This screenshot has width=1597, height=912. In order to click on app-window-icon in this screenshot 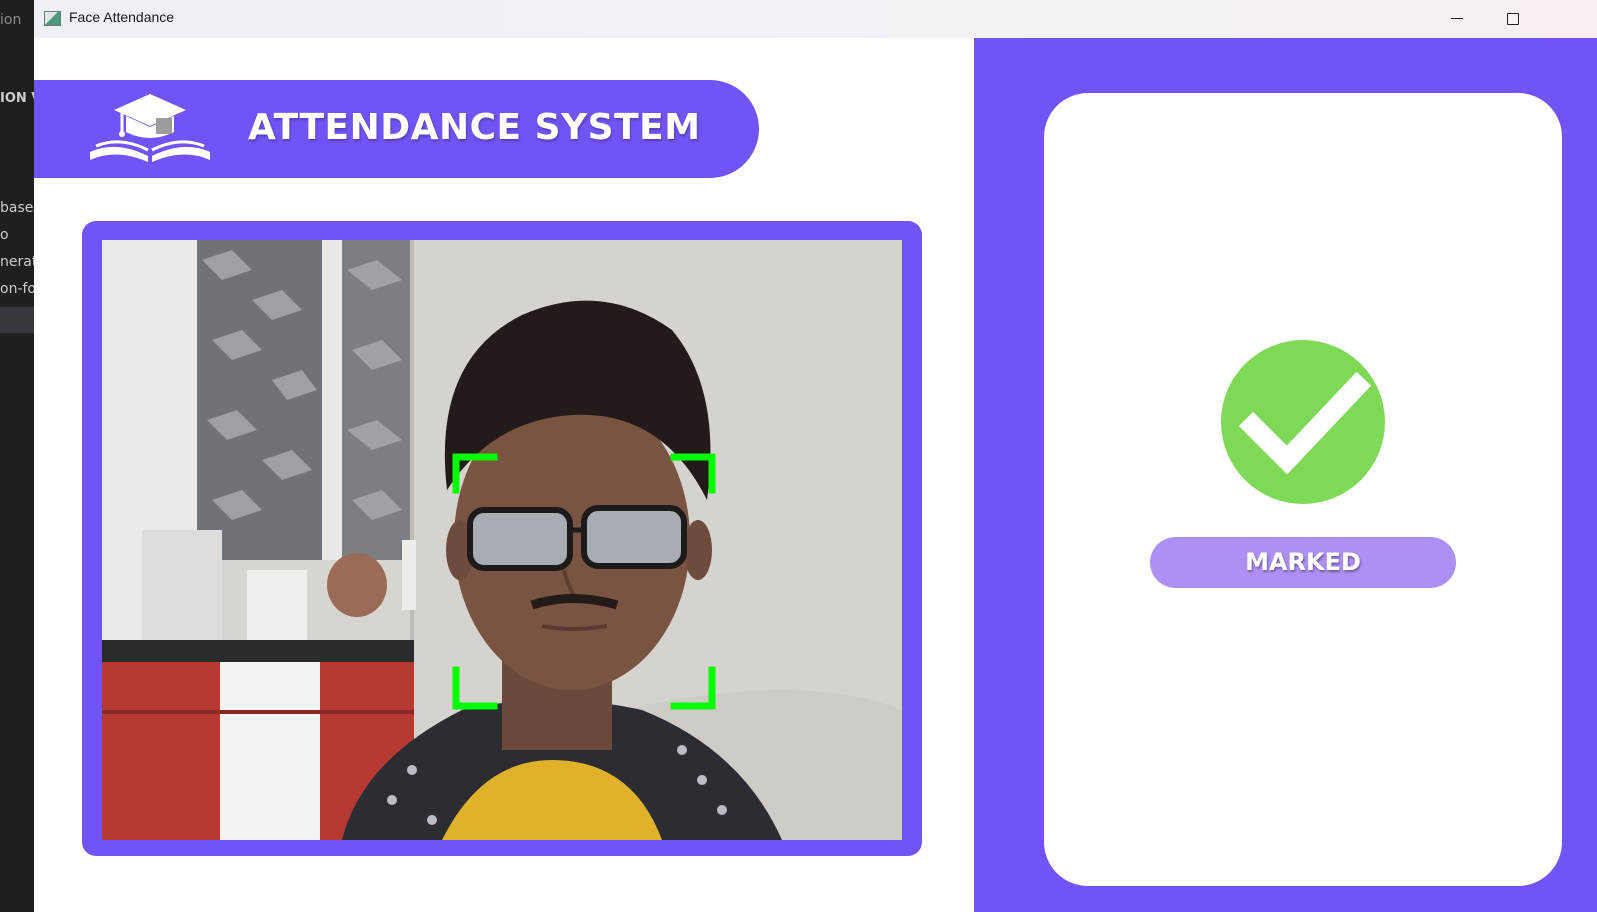, I will do `click(52, 18)`.